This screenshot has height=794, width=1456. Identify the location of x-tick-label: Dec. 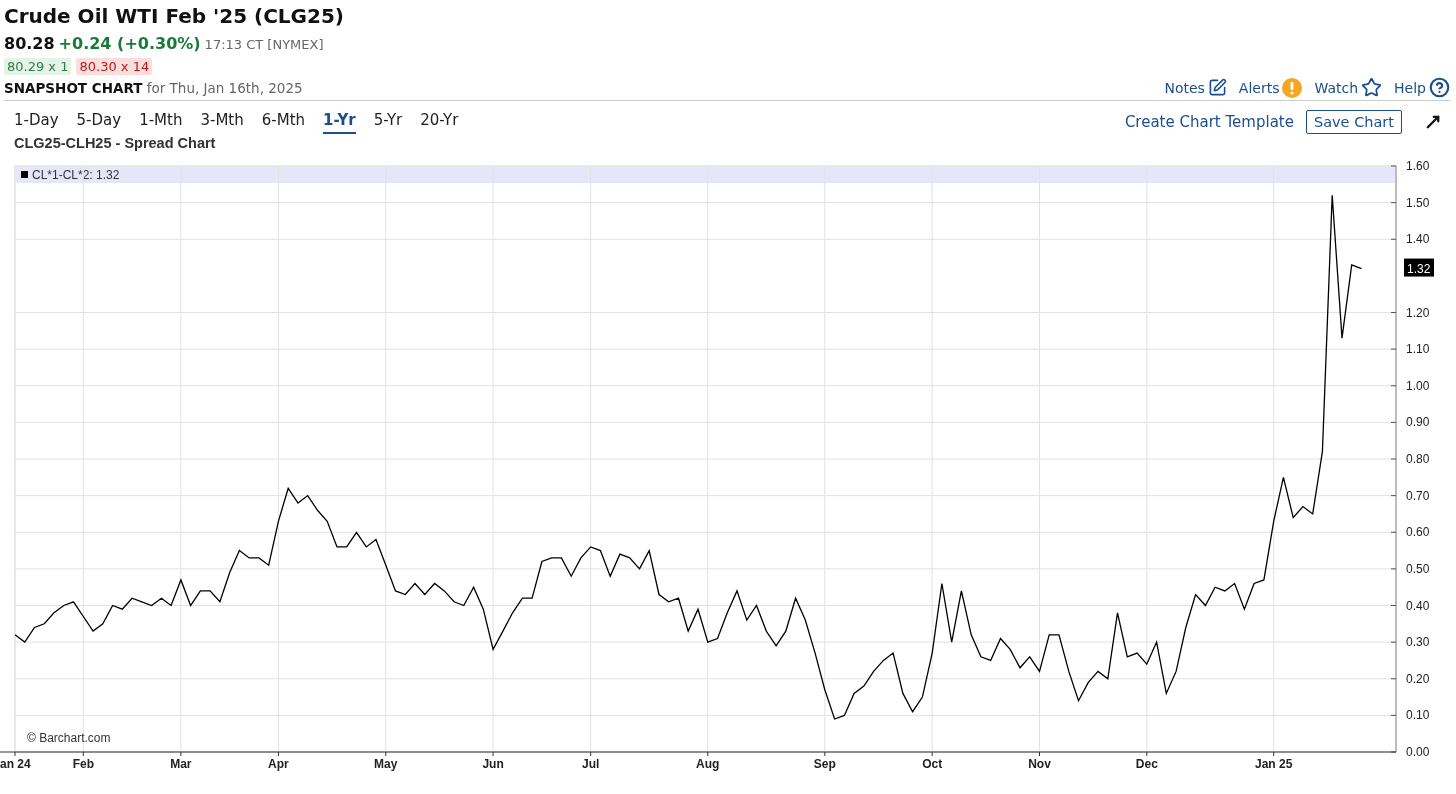
(1146, 764).